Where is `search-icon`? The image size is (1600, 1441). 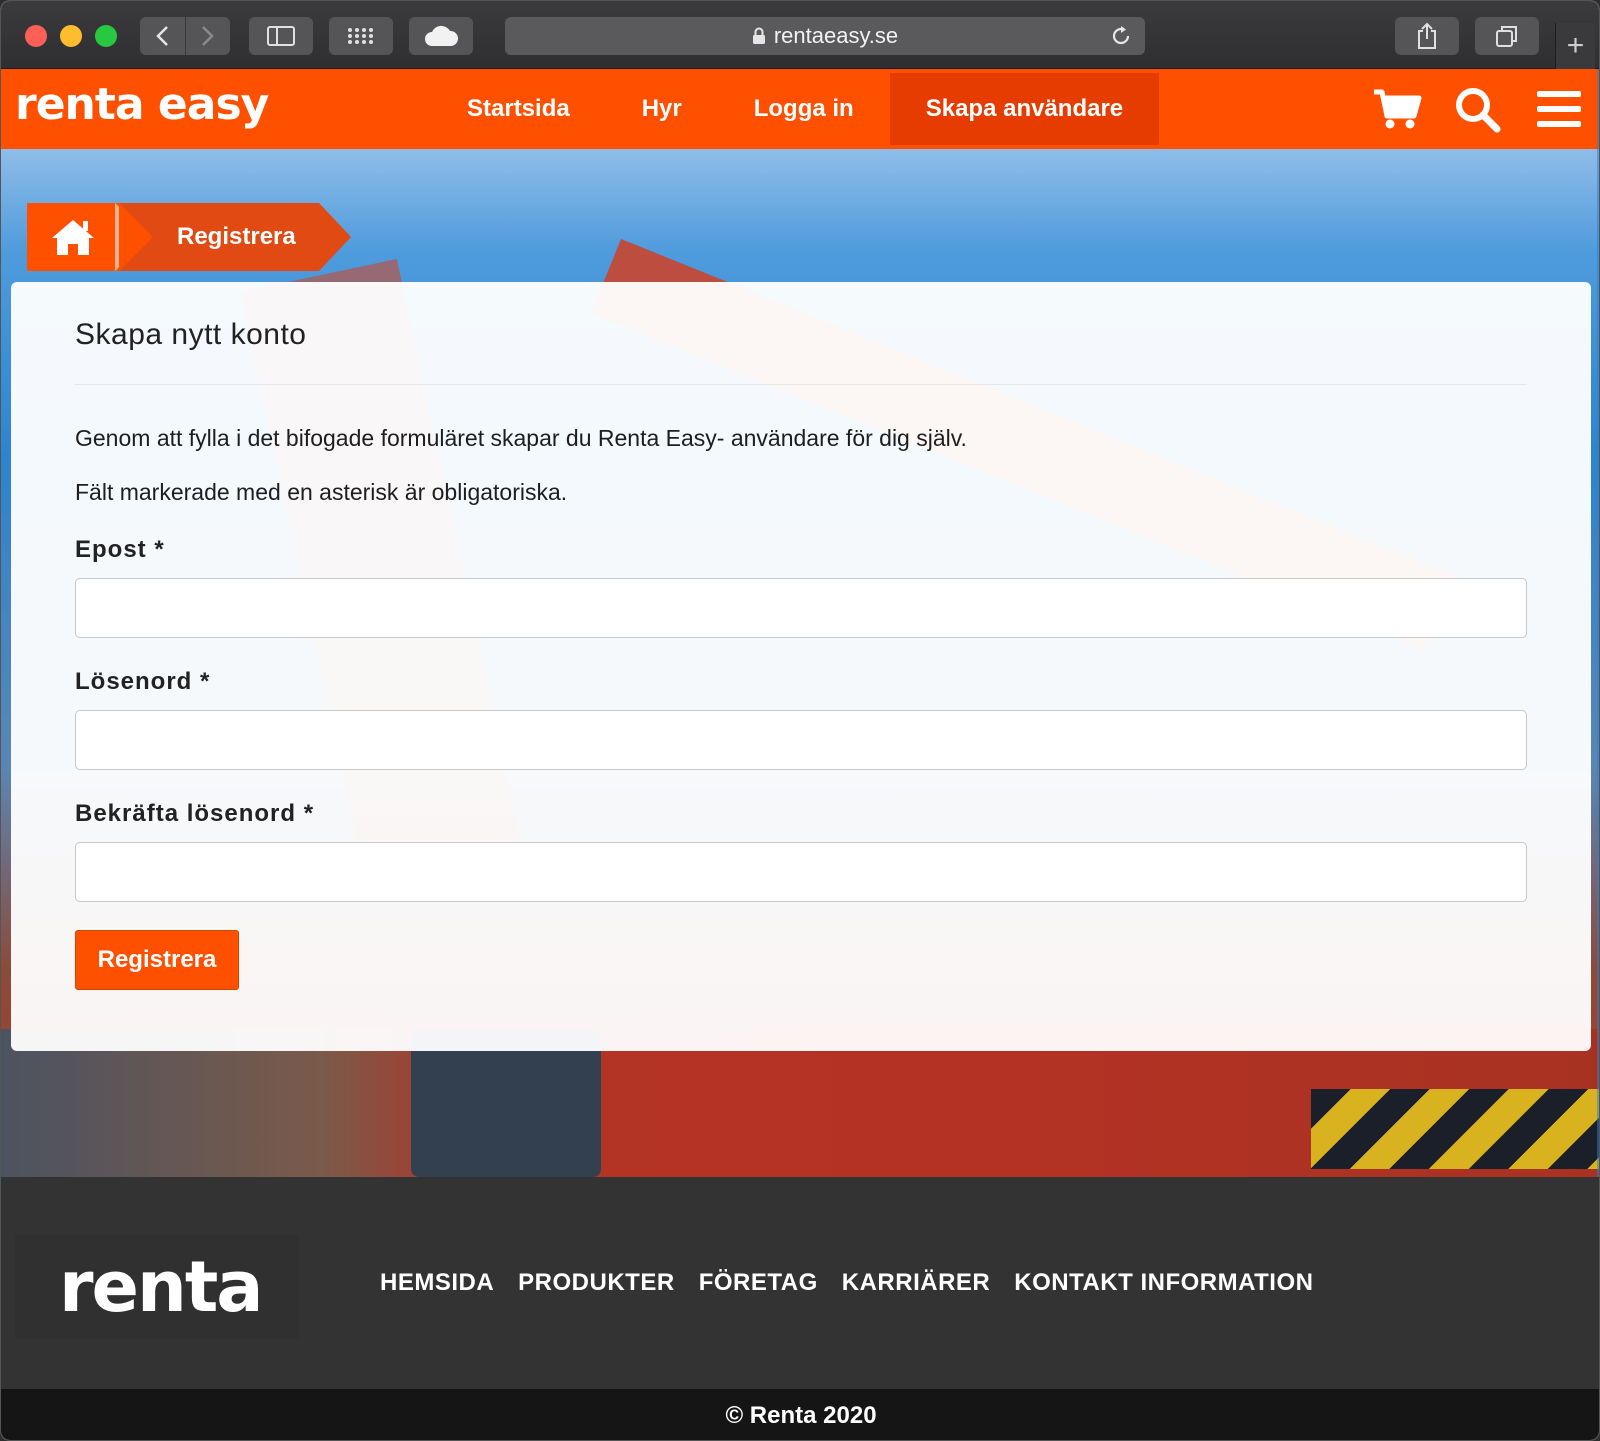
search-icon is located at coordinates (1477, 109).